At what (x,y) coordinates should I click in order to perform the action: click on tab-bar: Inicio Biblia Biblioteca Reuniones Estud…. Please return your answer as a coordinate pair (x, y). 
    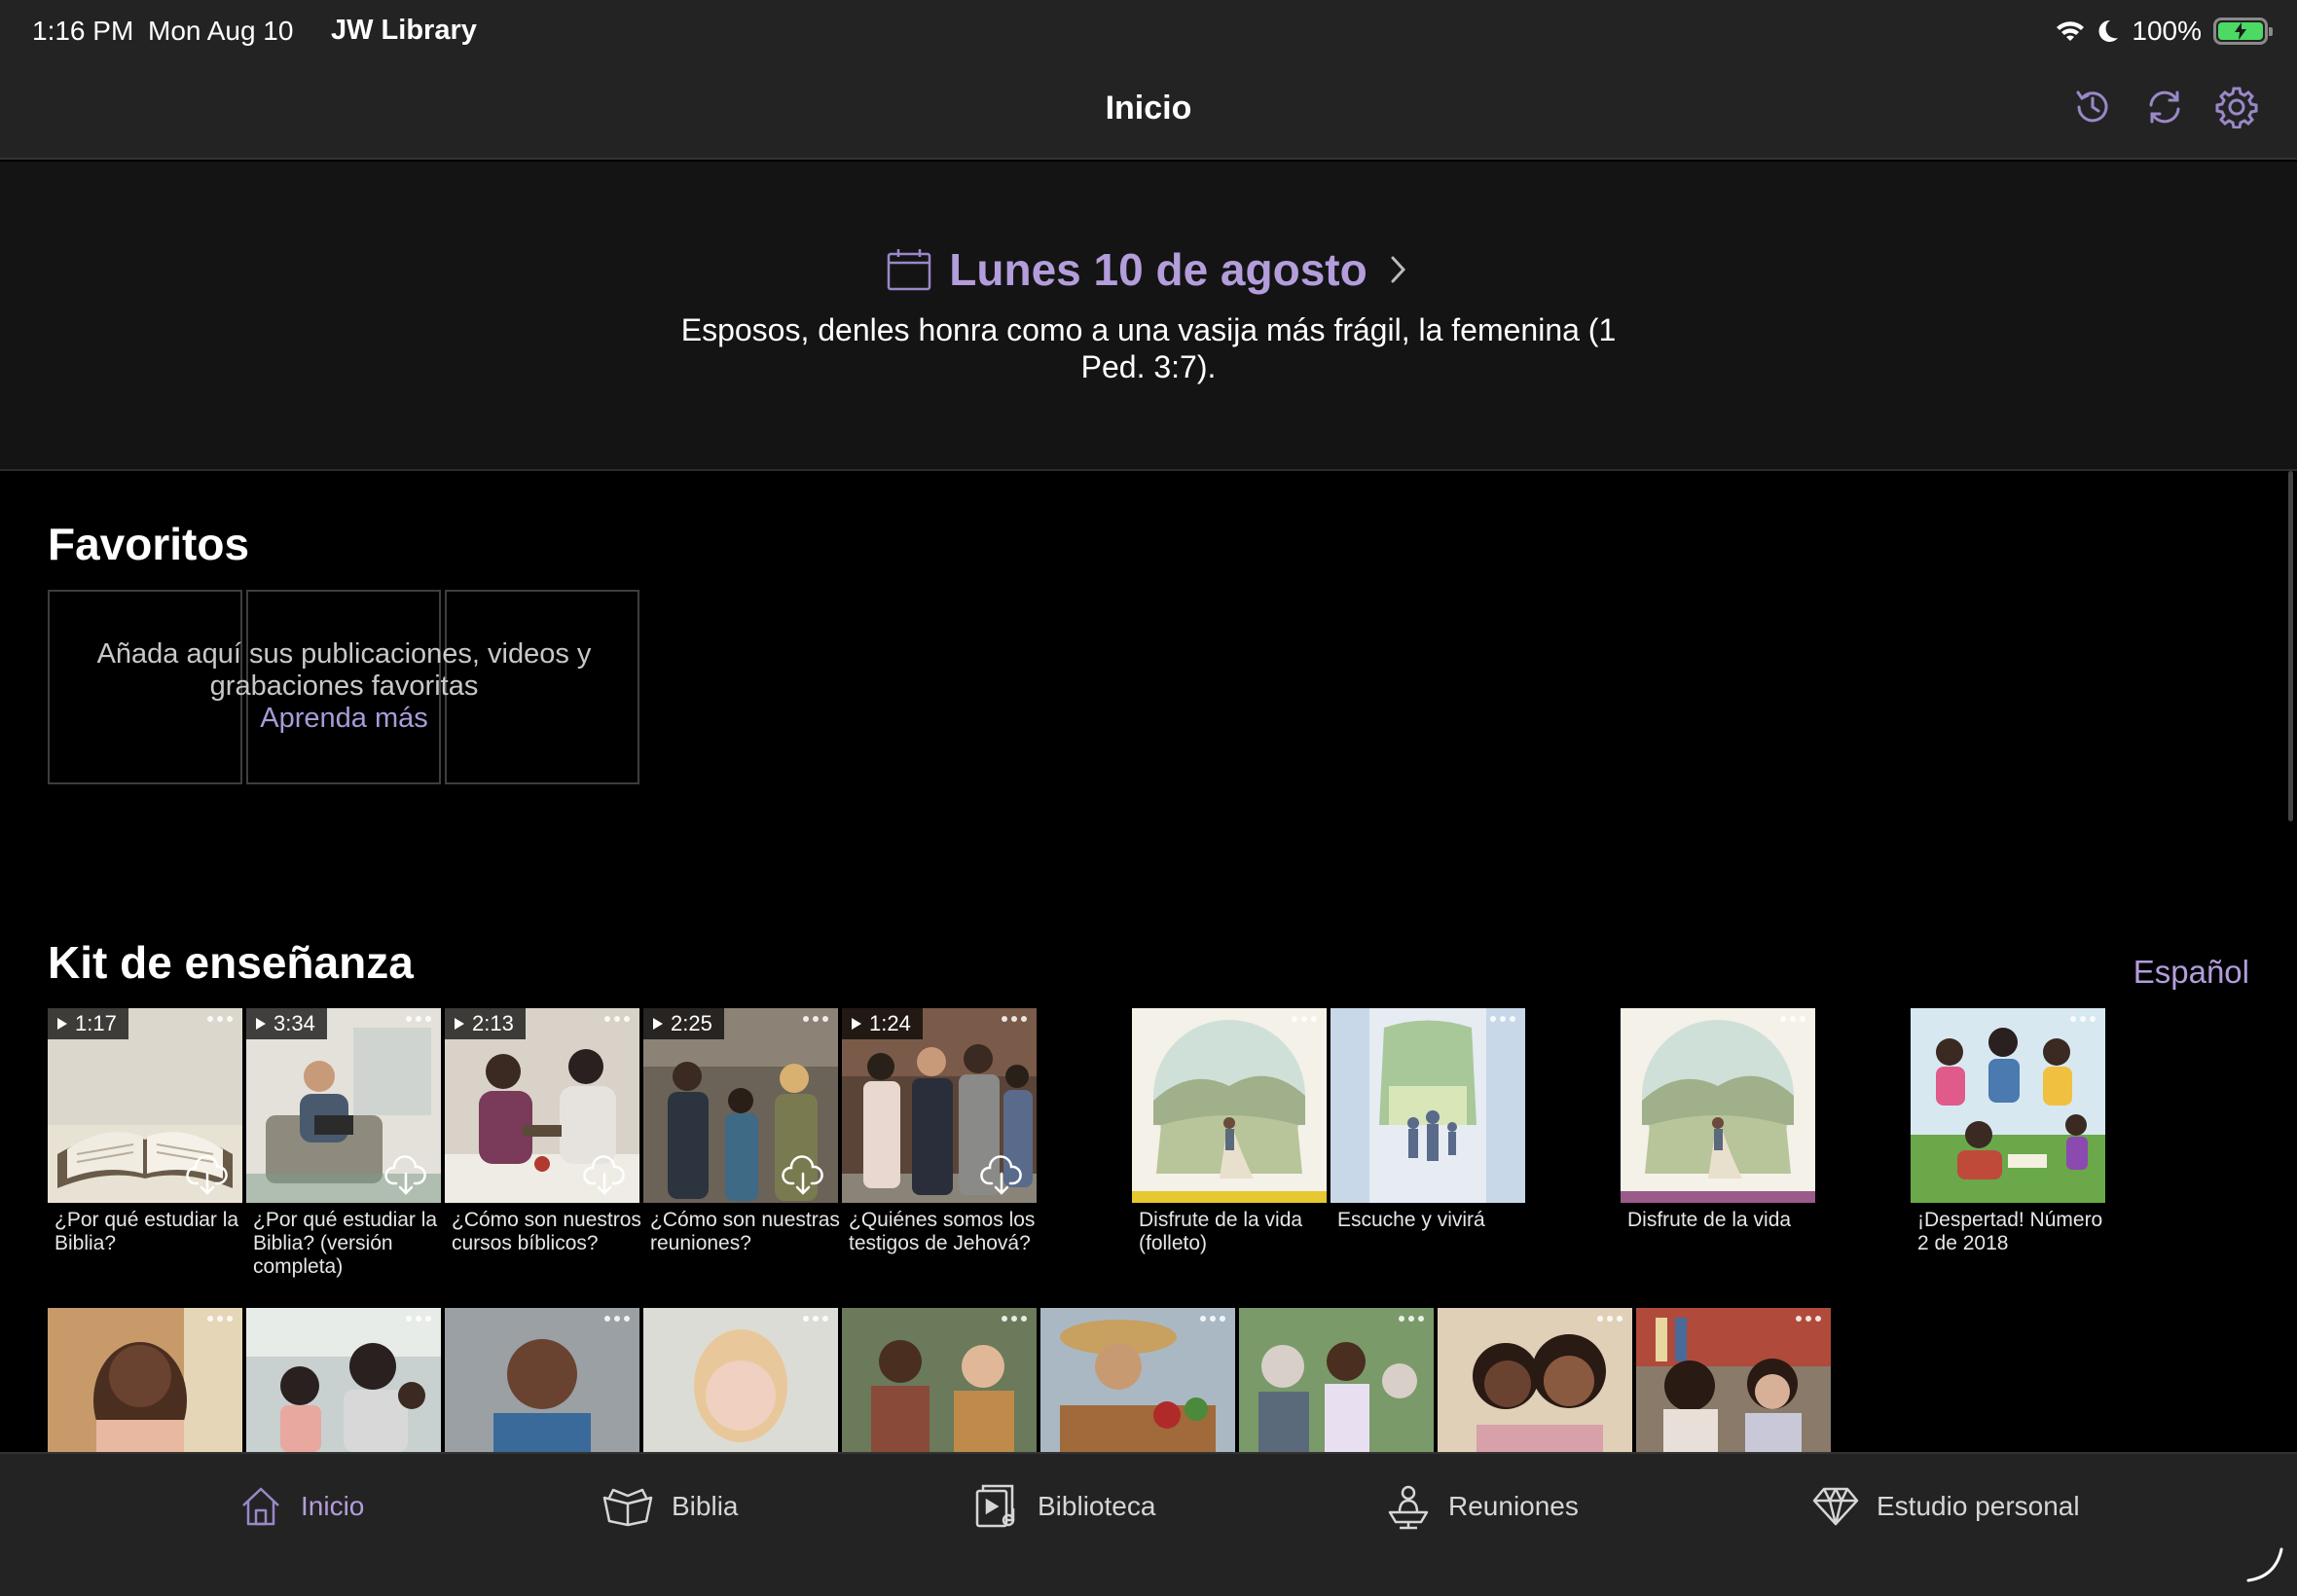
    Looking at the image, I should click on (1148, 1524).